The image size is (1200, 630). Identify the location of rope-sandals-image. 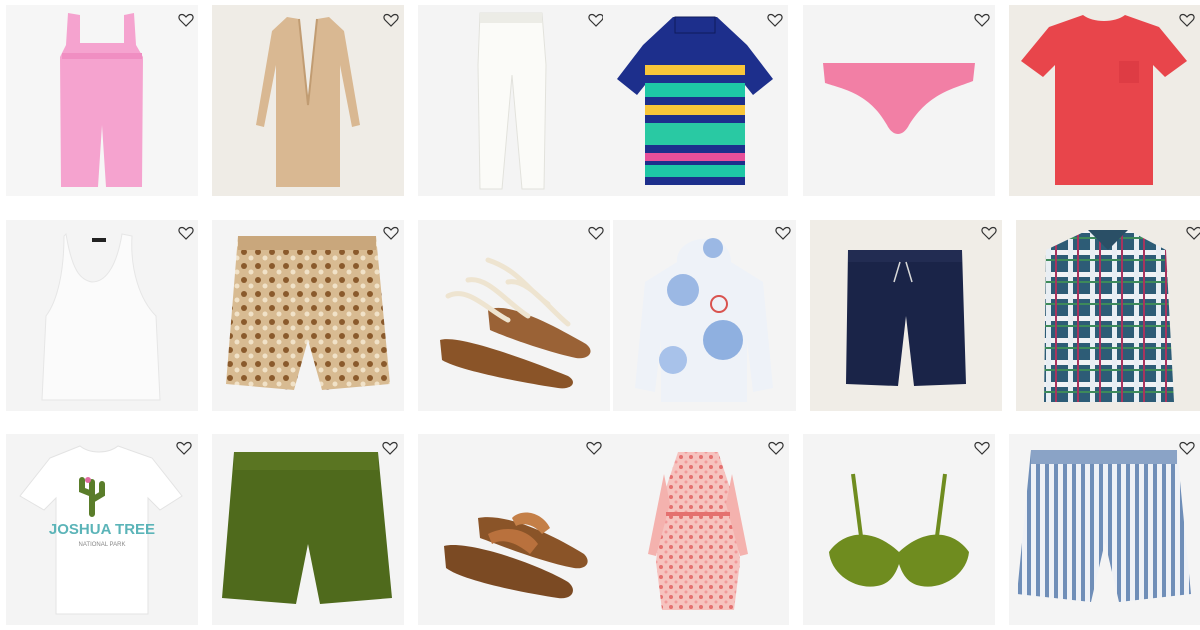
(515, 323).